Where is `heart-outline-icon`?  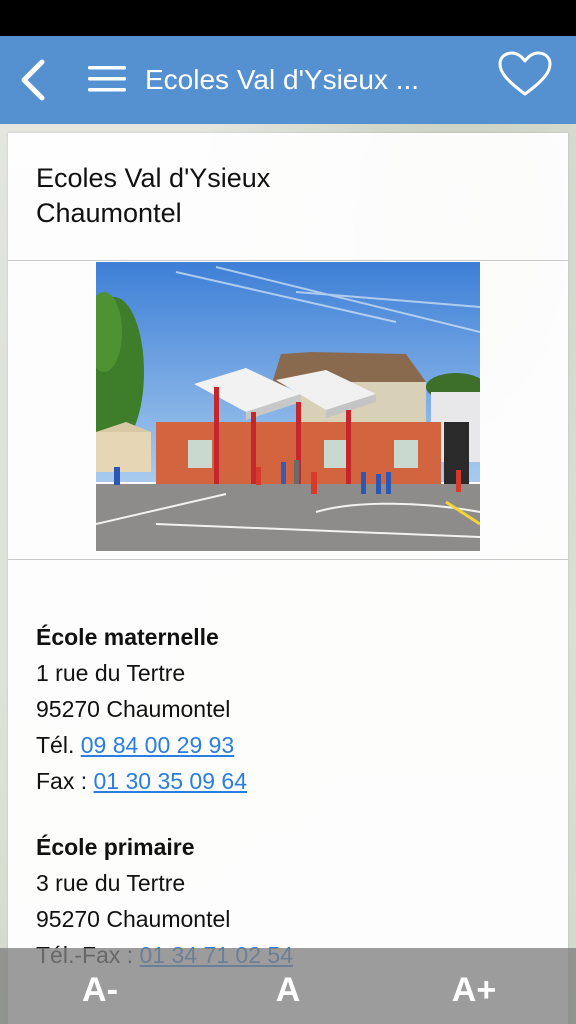 heart-outline-icon is located at coordinates (525, 73).